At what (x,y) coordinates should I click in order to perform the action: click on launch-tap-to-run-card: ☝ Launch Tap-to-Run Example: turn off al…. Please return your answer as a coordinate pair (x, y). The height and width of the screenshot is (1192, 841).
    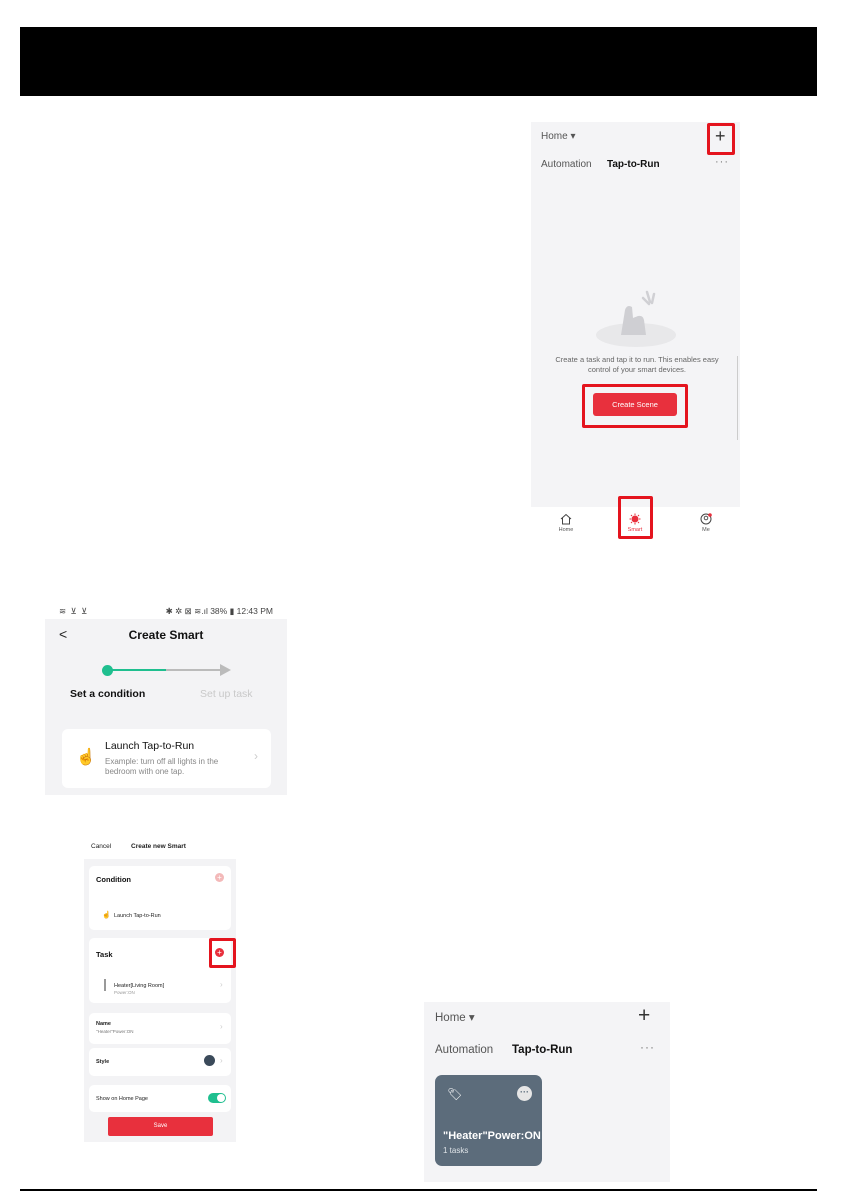
    Looking at the image, I should click on (166, 758).